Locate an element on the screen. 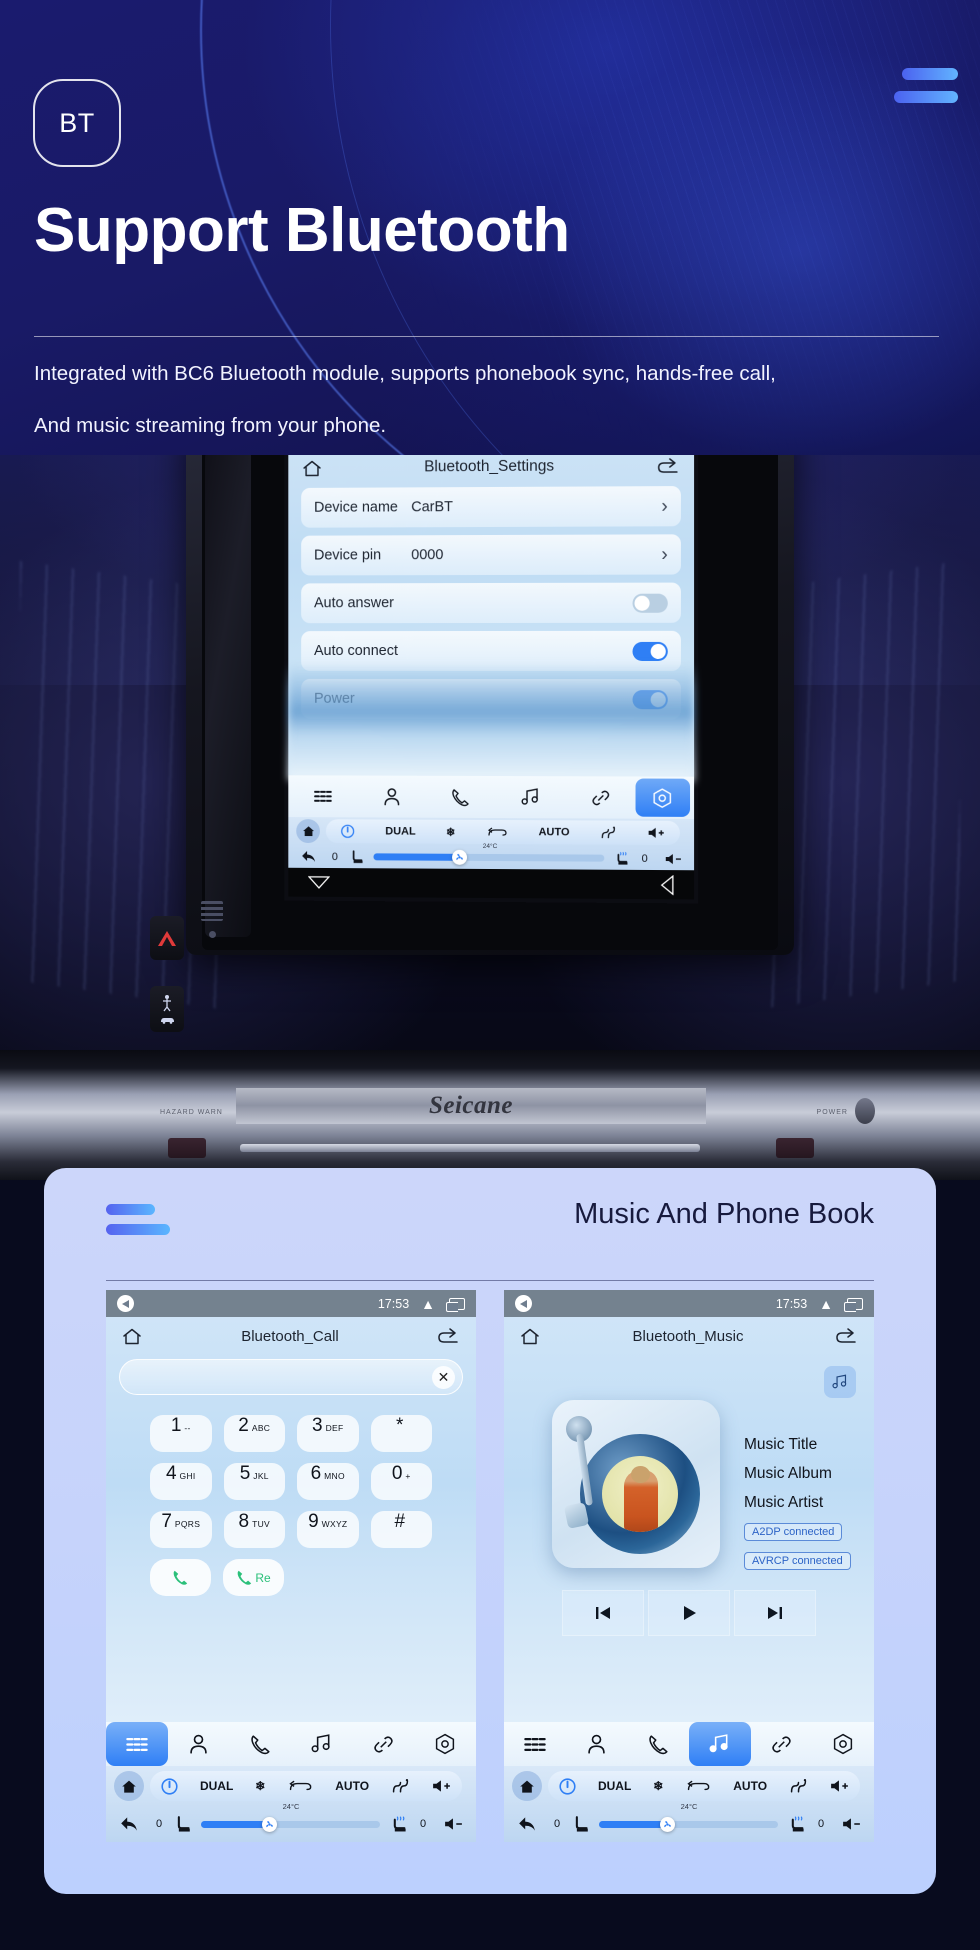  key-0: 0 + is located at coordinates (401, 1481).